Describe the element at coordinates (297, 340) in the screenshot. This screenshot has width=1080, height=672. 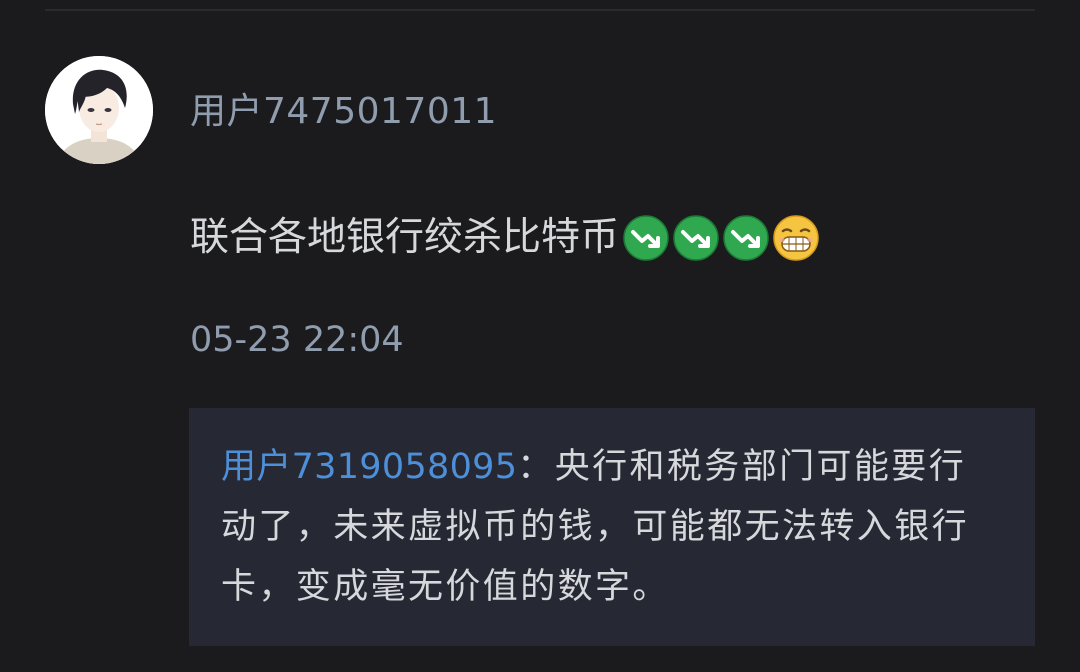
I see `comment-timestamp: 05-23 22:04` at that location.